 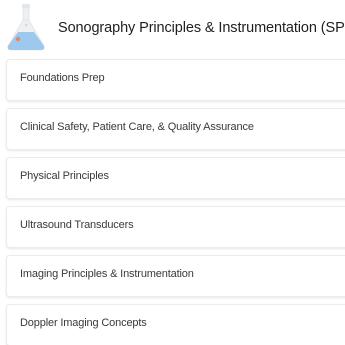 I want to click on topic-label: Physical Principles, so click(x=64, y=176).